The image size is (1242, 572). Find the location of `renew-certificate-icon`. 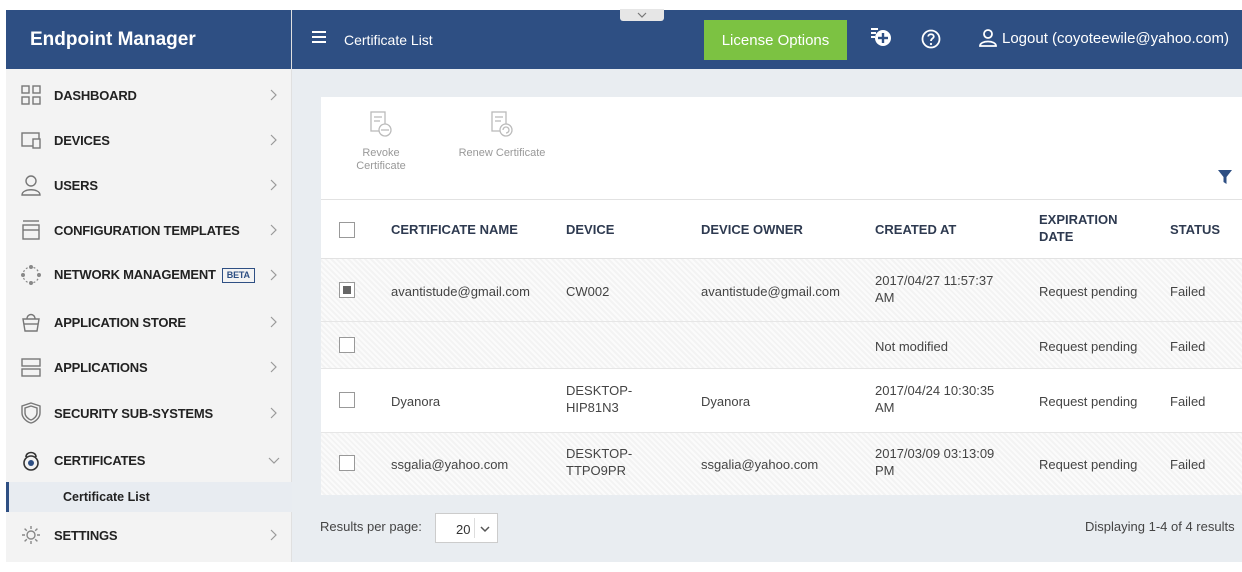

renew-certificate-icon is located at coordinates (502, 124).